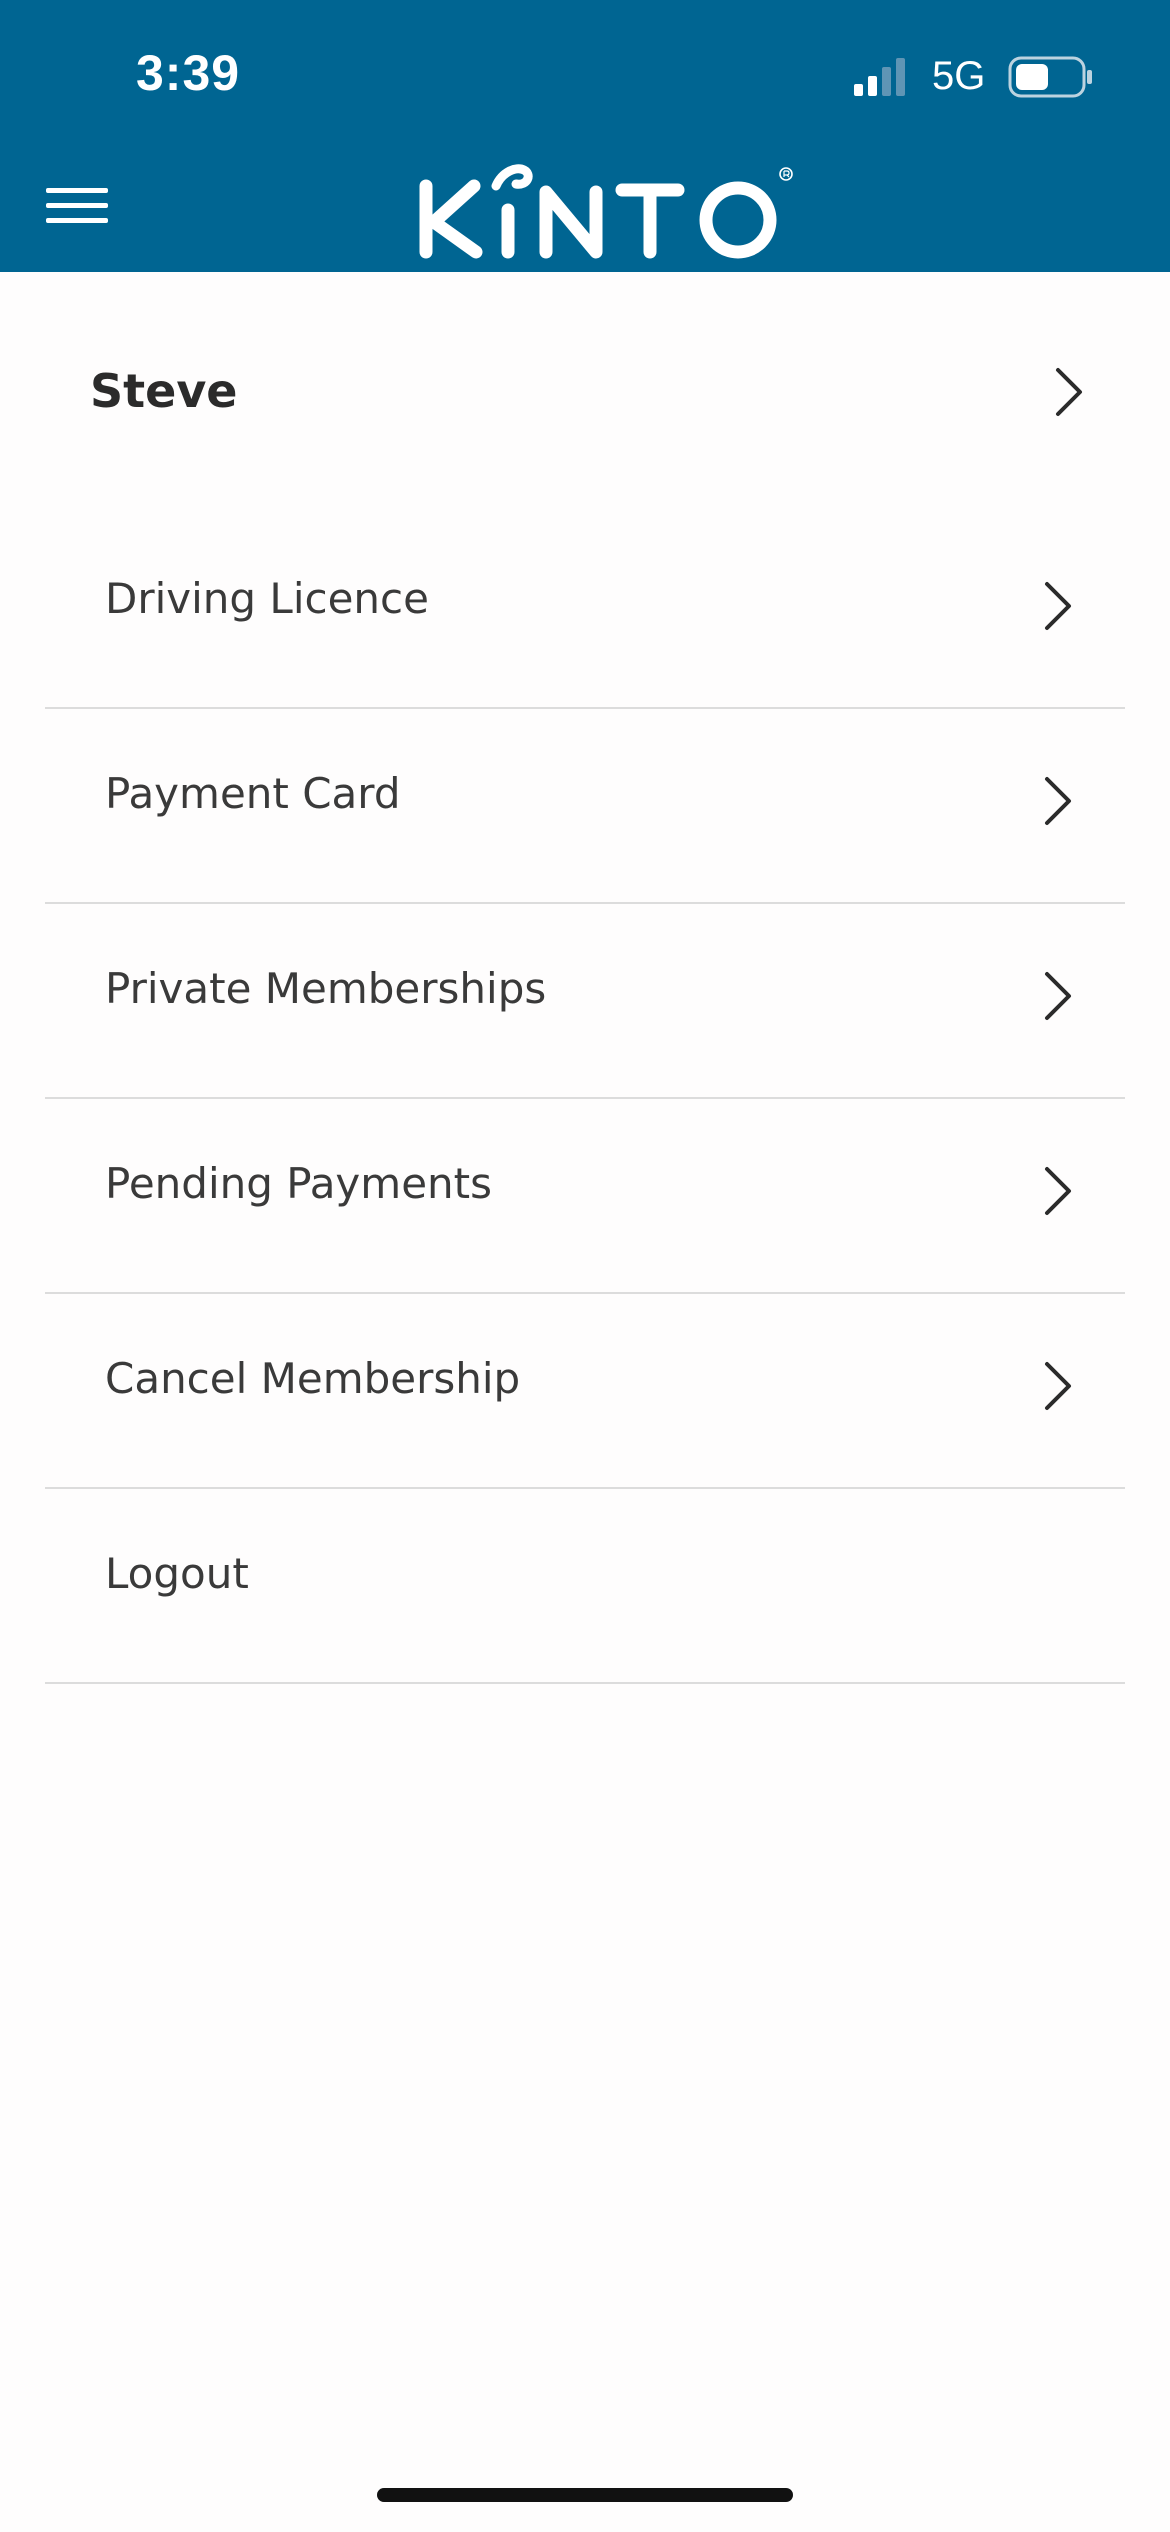  I want to click on network-type: 5G, so click(959, 76).